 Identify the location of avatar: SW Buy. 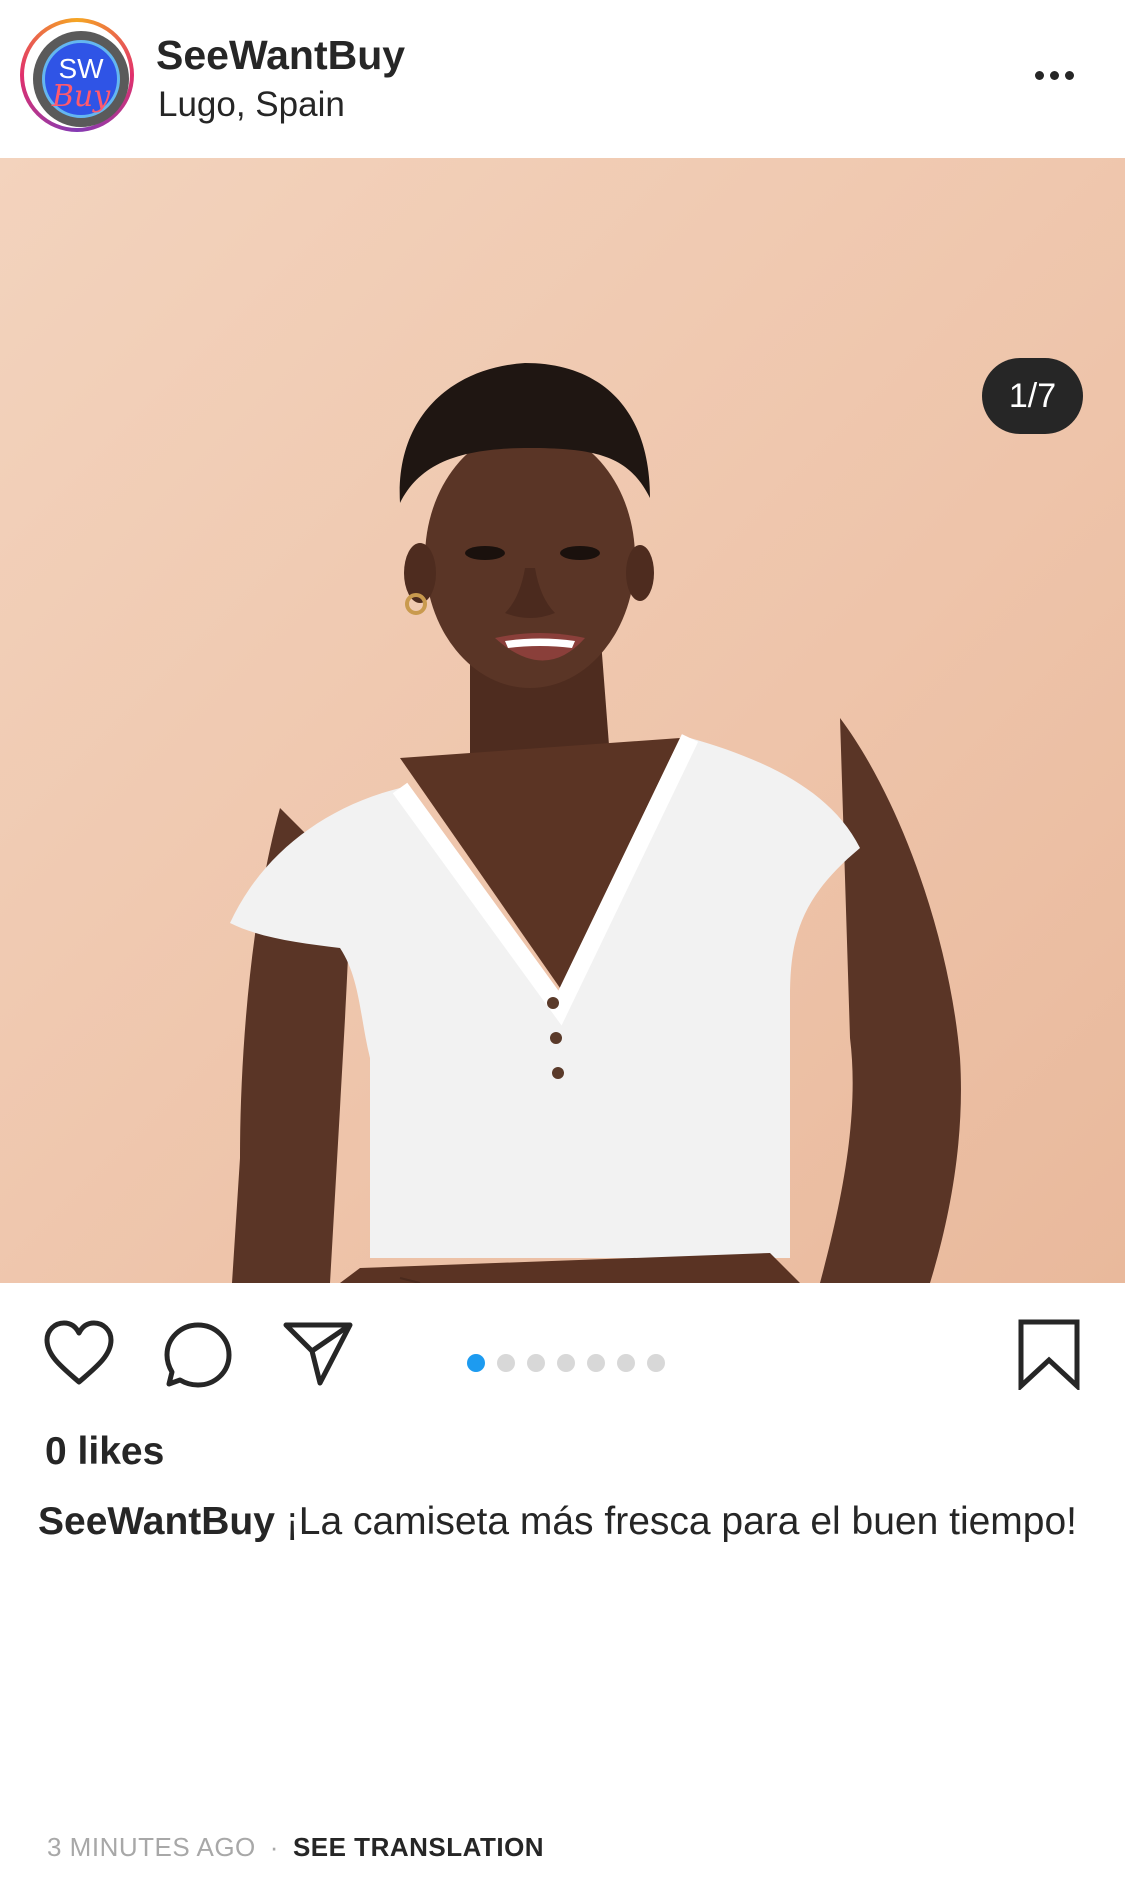
(77, 75).